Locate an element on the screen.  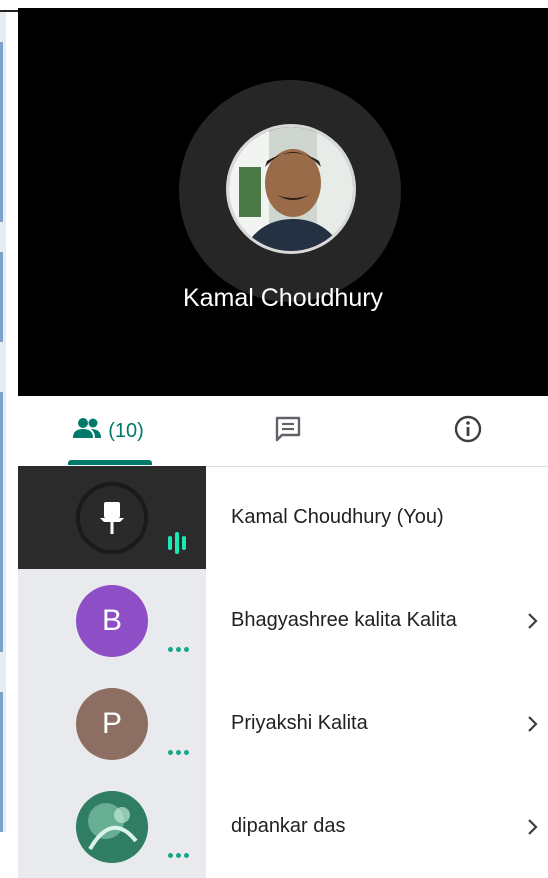
participant-row: dipankar das is located at coordinates (283, 826).